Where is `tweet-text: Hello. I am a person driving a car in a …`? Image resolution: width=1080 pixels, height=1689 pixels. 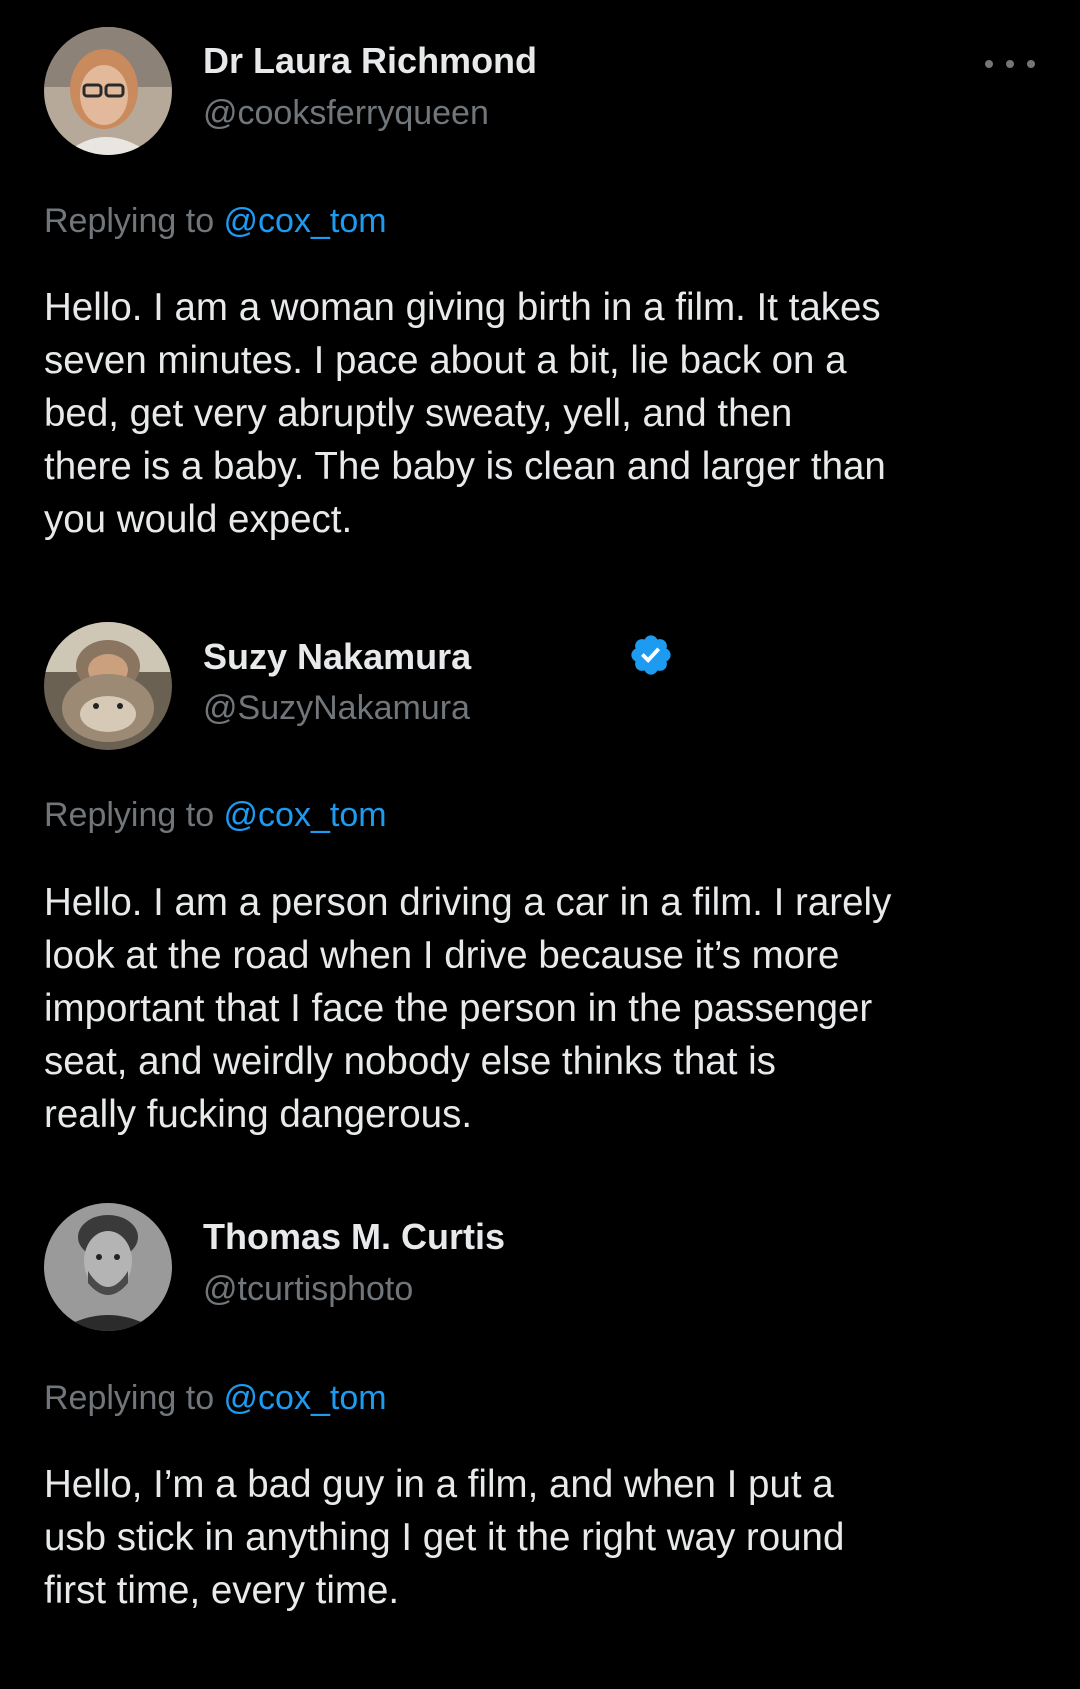 tweet-text: Hello. I am a person driving a car in a … is located at coordinates (544, 1008).